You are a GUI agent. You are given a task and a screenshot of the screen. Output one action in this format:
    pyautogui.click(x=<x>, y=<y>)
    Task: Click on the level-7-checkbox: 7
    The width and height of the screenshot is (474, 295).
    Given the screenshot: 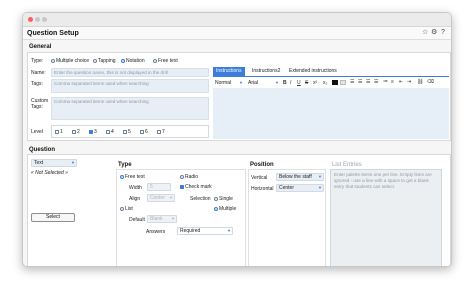 What is the action you would take?
    pyautogui.click(x=161, y=132)
    